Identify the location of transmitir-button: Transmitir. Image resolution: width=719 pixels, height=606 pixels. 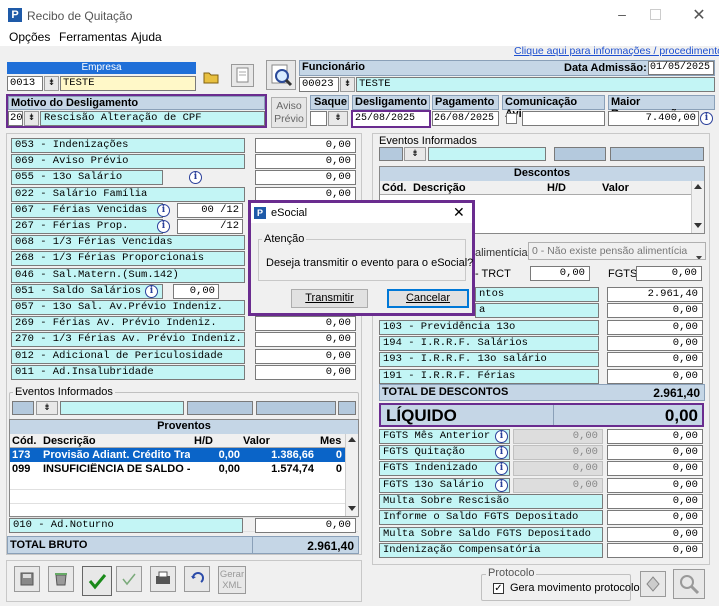
(329, 298).